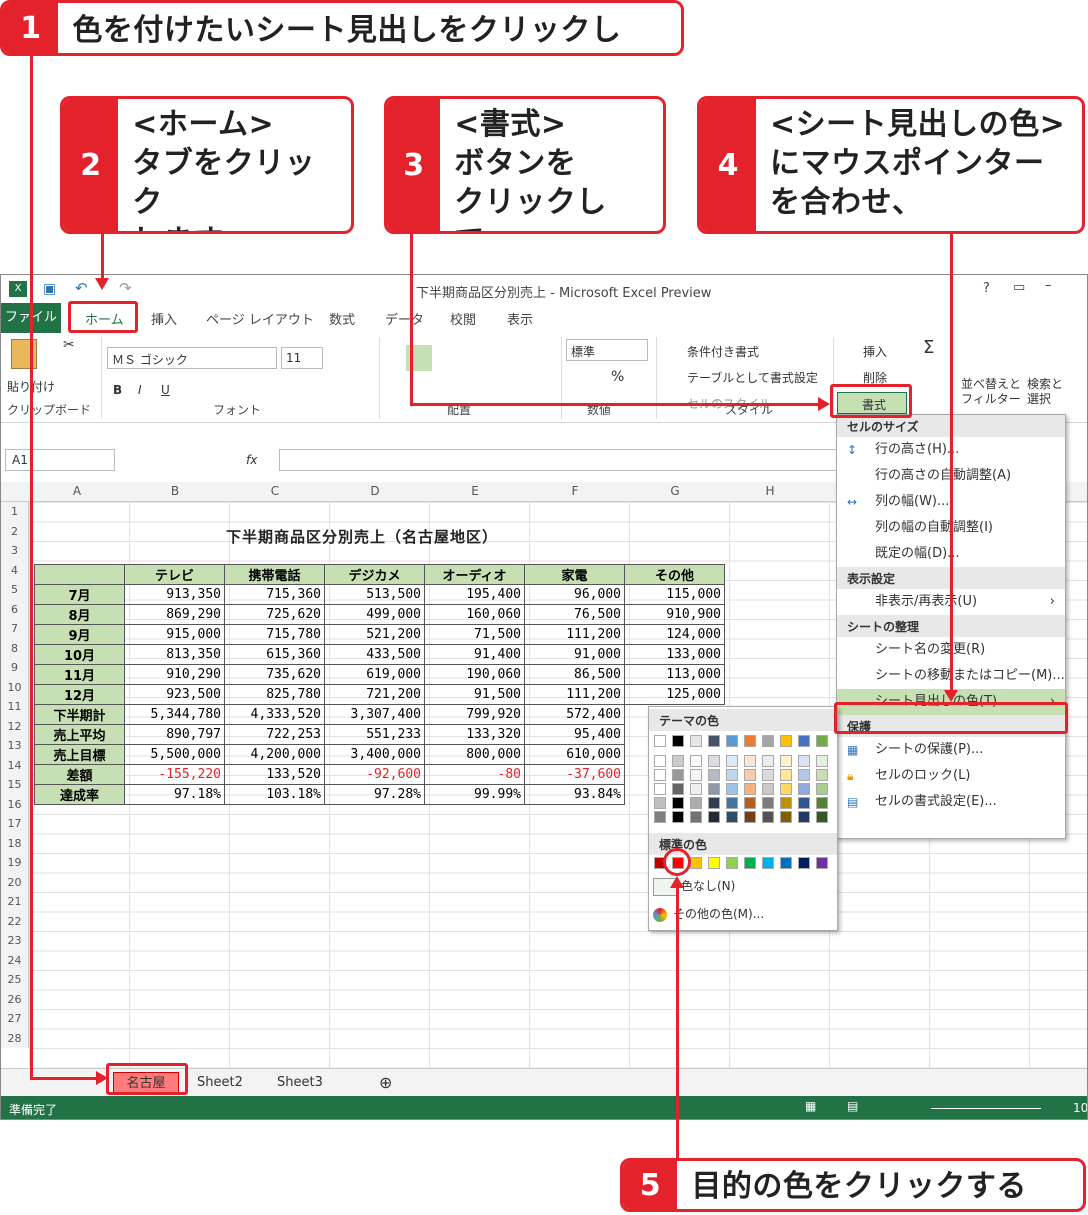  Describe the element at coordinates (14, 629) in the screenshot. I see `row-header: 7` at that location.